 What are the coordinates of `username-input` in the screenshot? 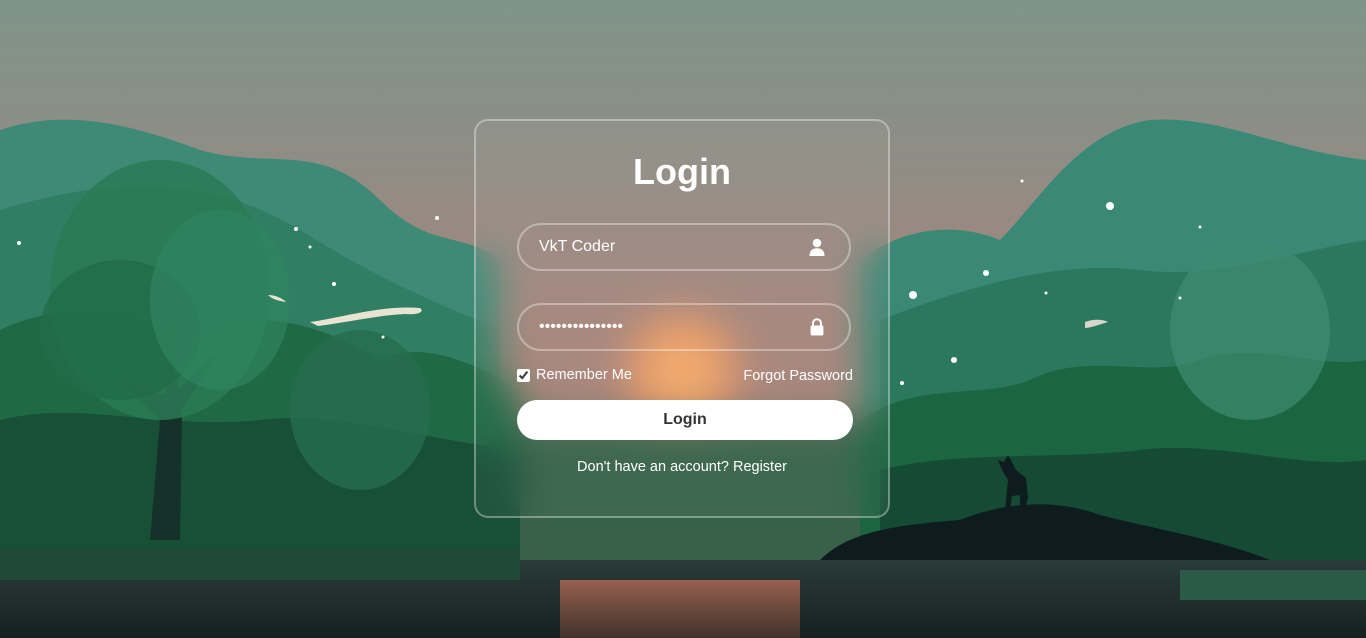 It's located at (669, 247).